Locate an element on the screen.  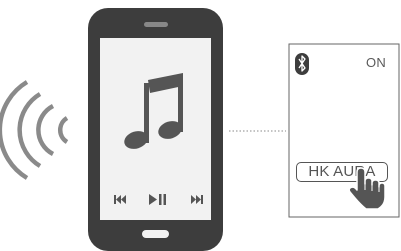
home-button is located at coordinates (155, 234).